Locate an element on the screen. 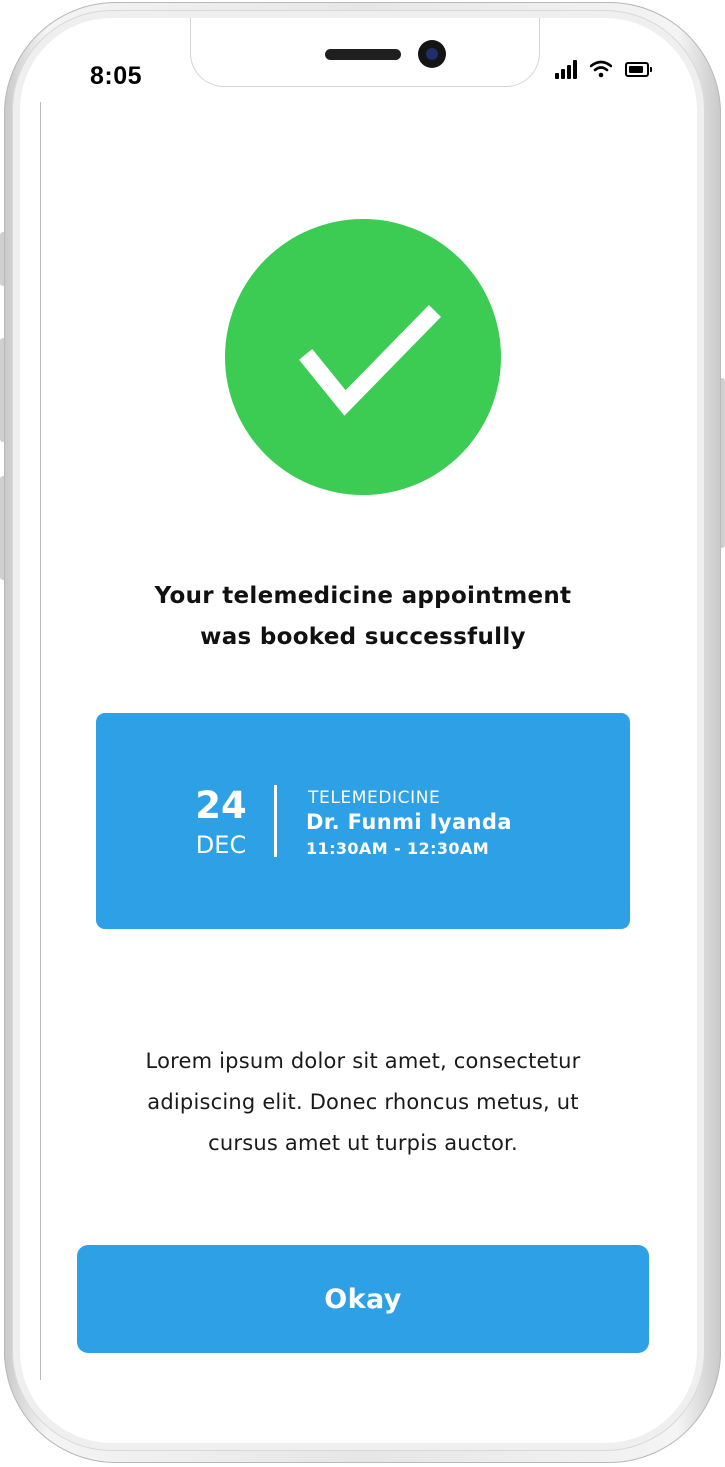 Image resolution: width=725 pixels, height=1467 pixels. checkmark-icon is located at coordinates (370, 360).